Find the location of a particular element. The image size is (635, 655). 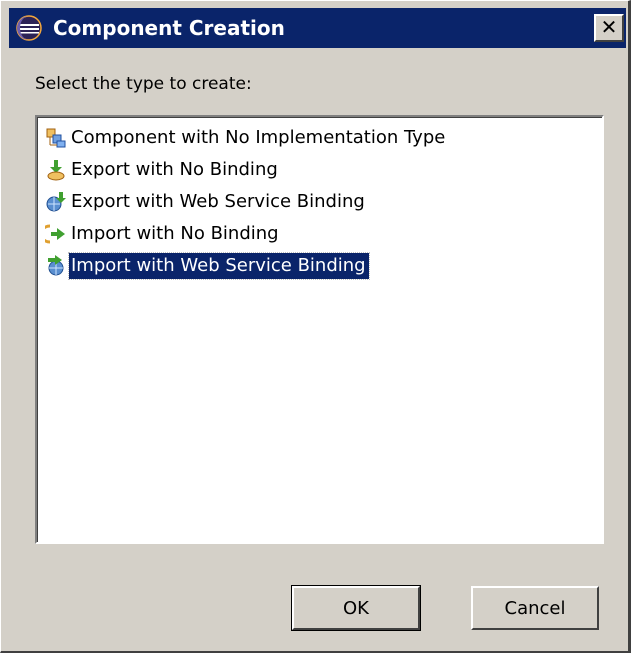

list-item-import-web-service: Import with Web Service Binding is located at coordinates (206, 266).